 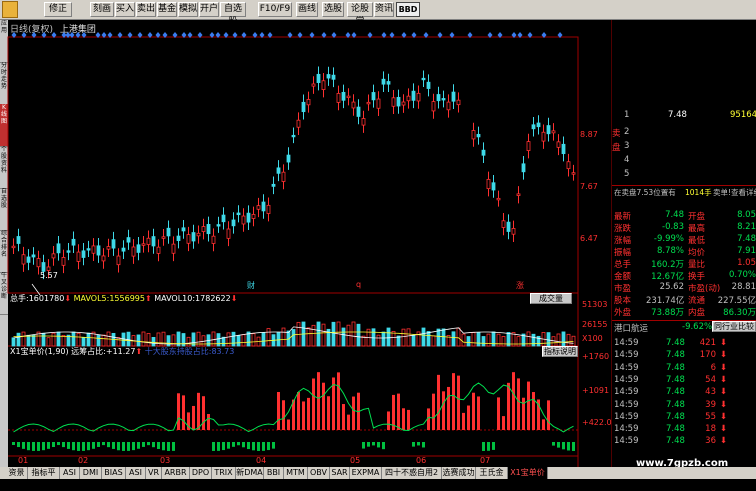 I want to click on order-summary: 在卖盘7.53位置有 1014手 卖单!查看详细, so click(x=684, y=191).